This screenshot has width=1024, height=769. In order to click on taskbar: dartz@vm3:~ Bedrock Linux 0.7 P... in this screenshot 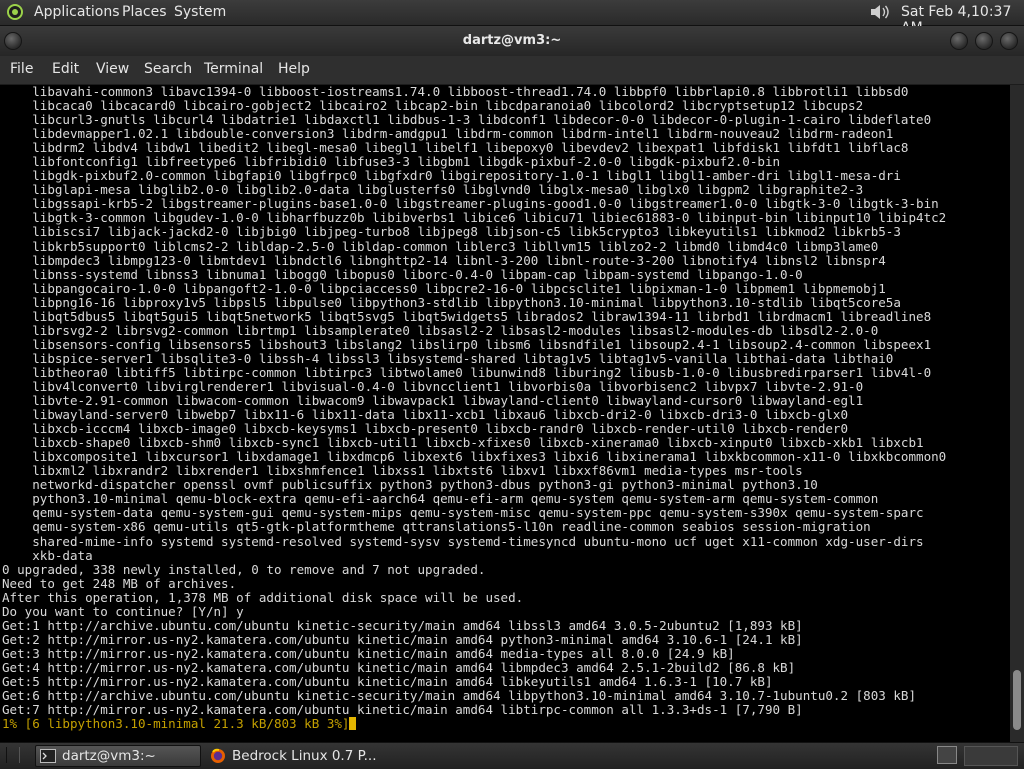, I will do `click(512, 755)`.